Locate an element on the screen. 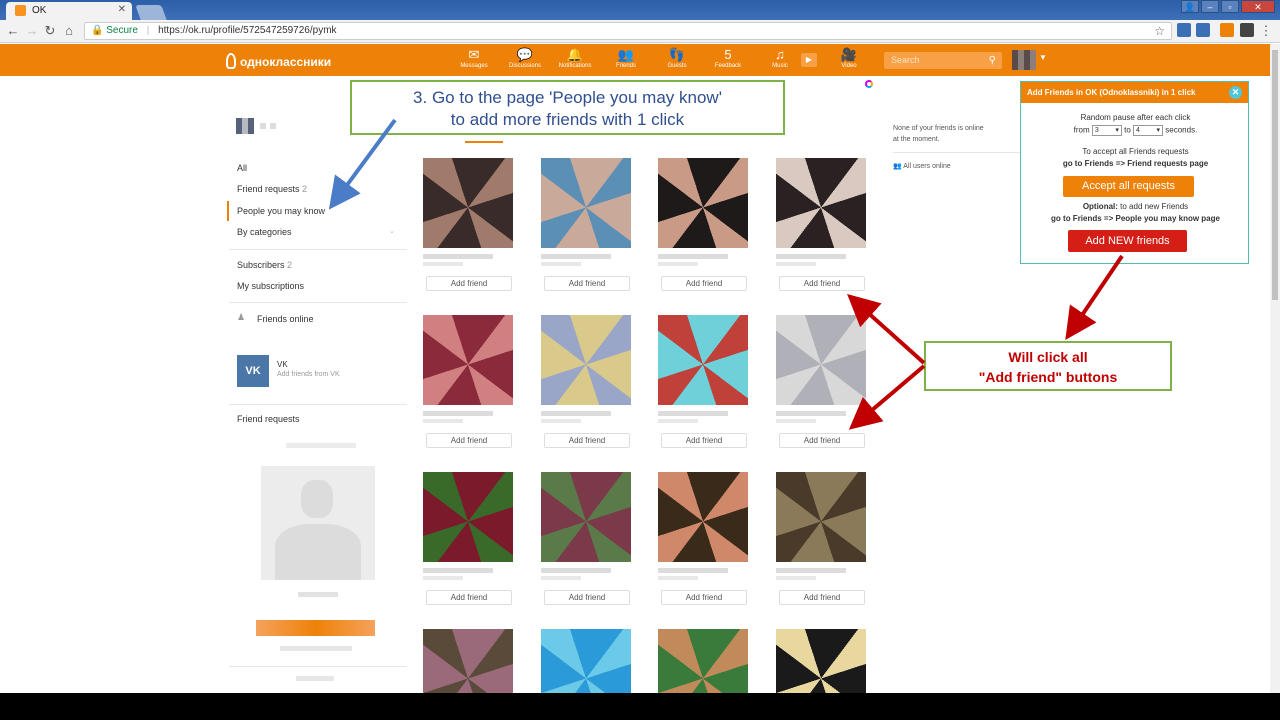  blue-arrow is located at coordinates (362, 164).